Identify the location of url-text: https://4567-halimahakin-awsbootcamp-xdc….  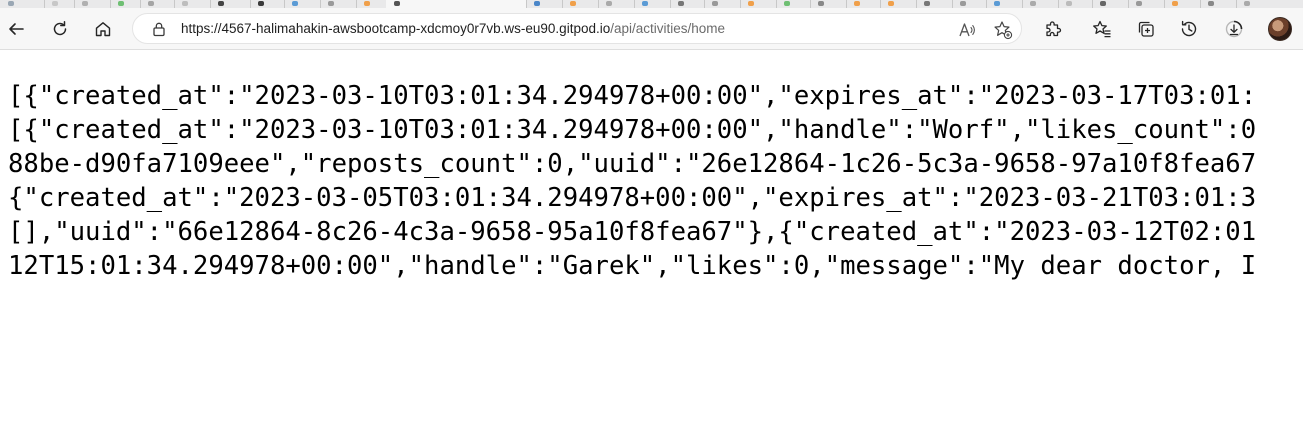
(453, 29).